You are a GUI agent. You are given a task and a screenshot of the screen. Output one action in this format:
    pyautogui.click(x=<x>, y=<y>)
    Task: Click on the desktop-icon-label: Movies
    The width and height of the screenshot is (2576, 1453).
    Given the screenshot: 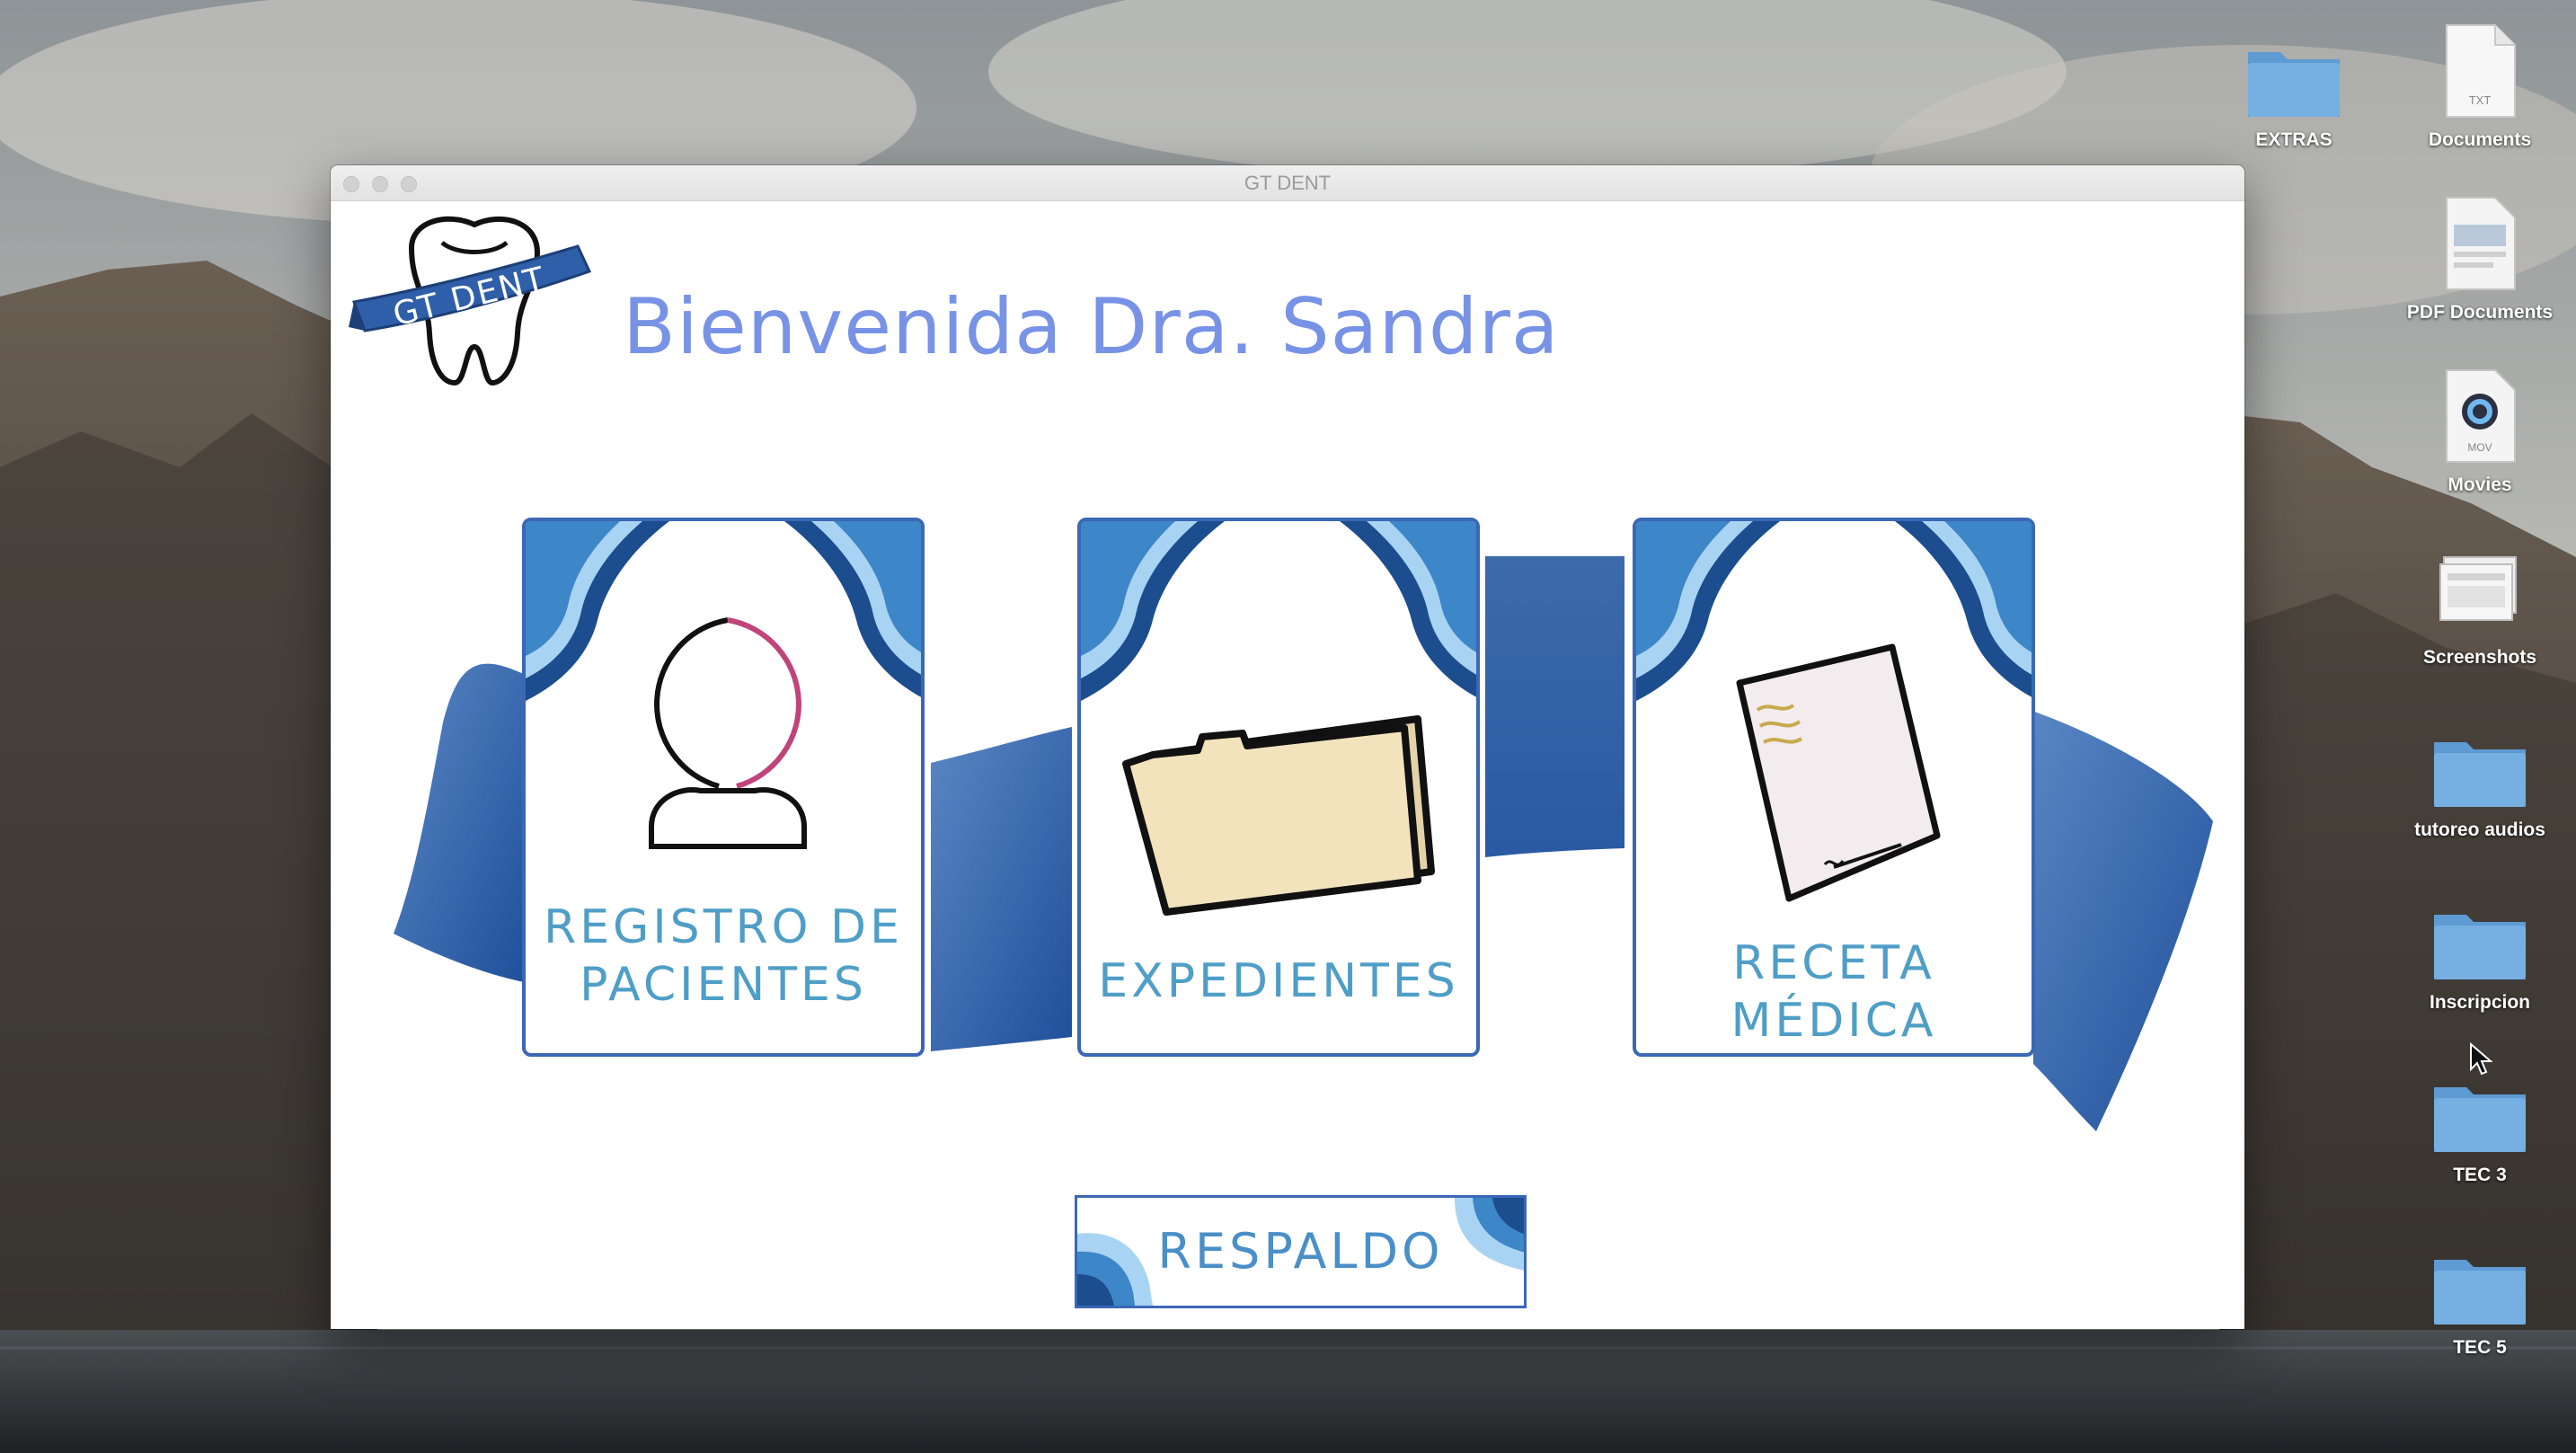 What is the action you would take?
    pyautogui.click(x=2480, y=485)
    